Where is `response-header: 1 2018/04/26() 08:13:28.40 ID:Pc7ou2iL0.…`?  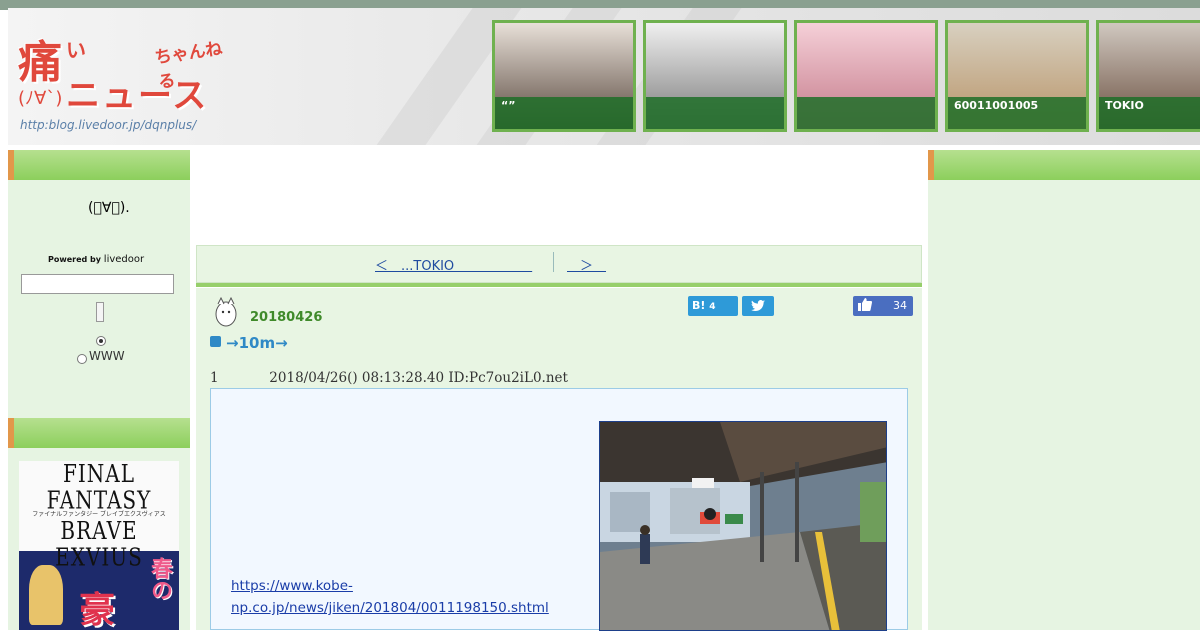
response-header: 1 2018/04/26() 08:13:28.40 ID:Pc7ou2iL0.… is located at coordinates (389, 378).